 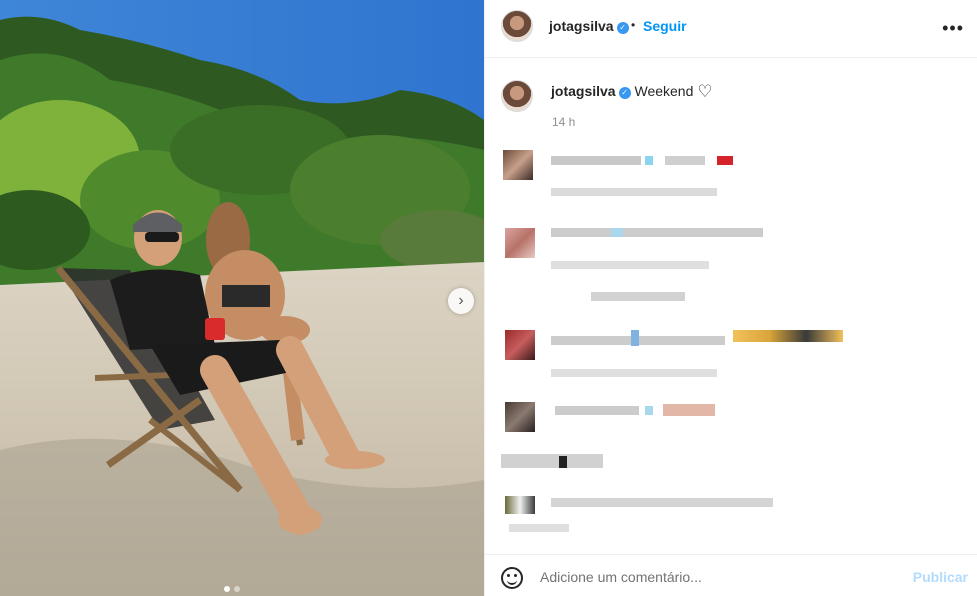 What do you see at coordinates (664, 91) in the screenshot?
I see `caption-body: Weekend` at bounding box center [664, 91].